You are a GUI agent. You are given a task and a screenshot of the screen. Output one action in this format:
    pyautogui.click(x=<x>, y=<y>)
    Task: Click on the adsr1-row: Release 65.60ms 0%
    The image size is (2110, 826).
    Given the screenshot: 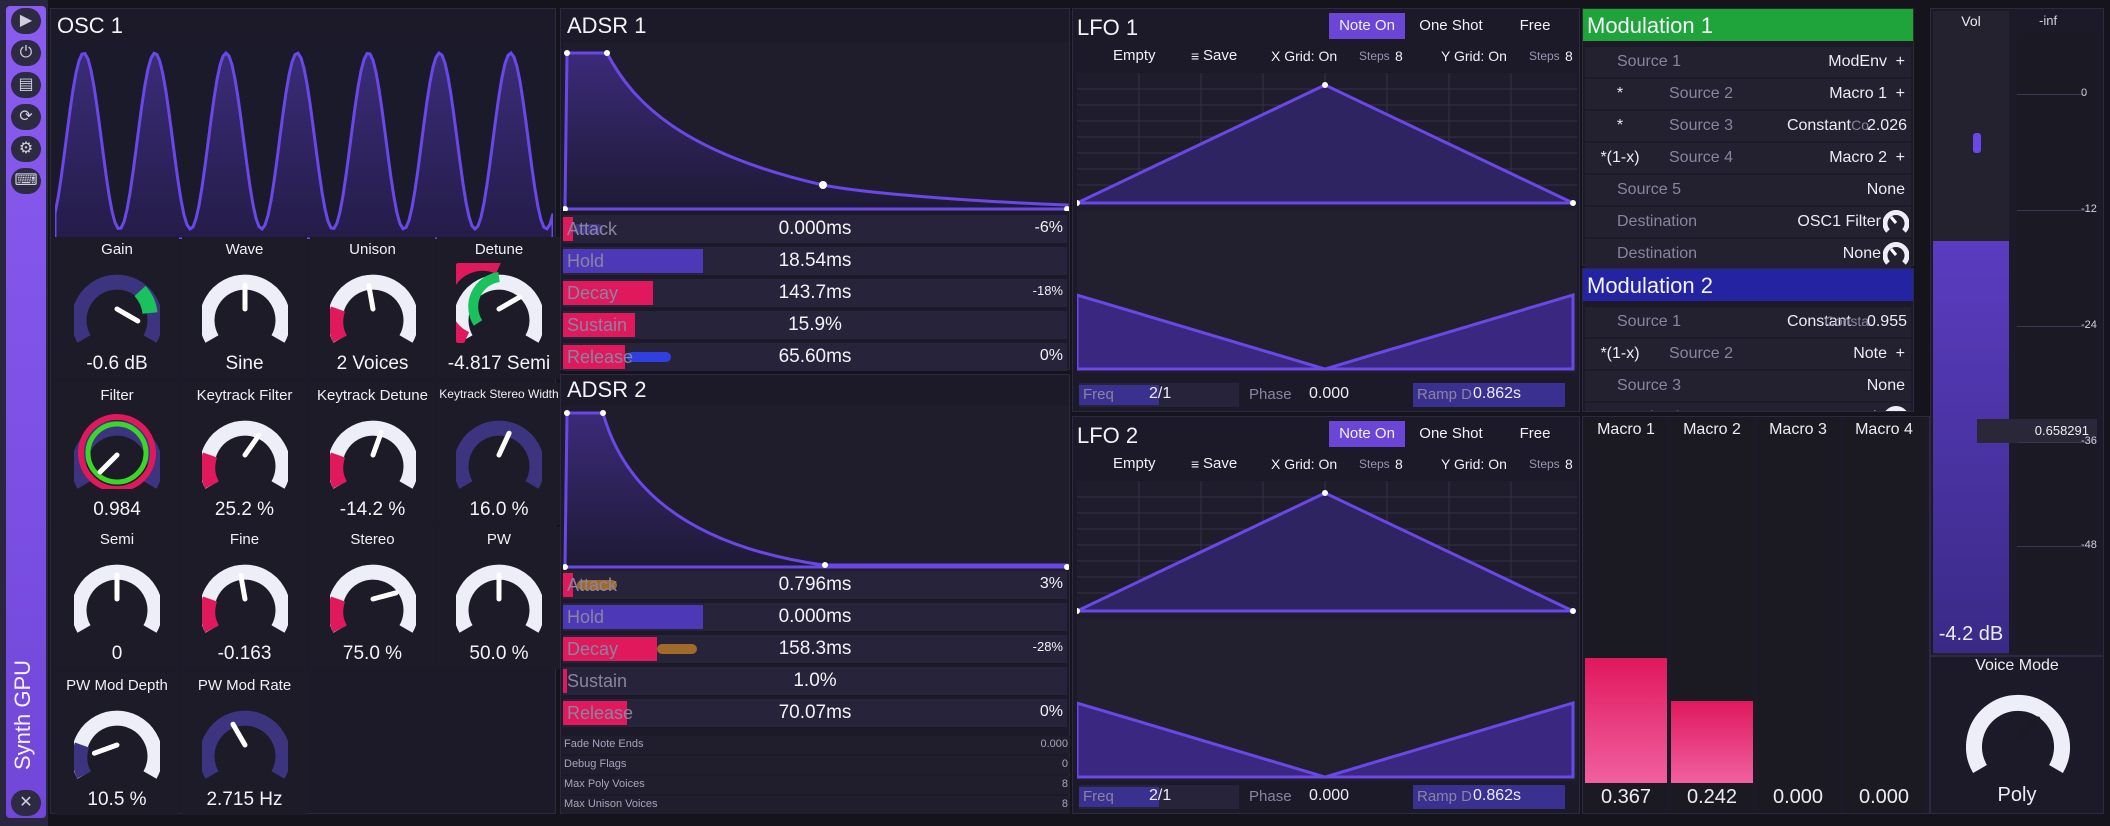 What is the action you would take?
    pyautogui.click(x=815, y=357)
    